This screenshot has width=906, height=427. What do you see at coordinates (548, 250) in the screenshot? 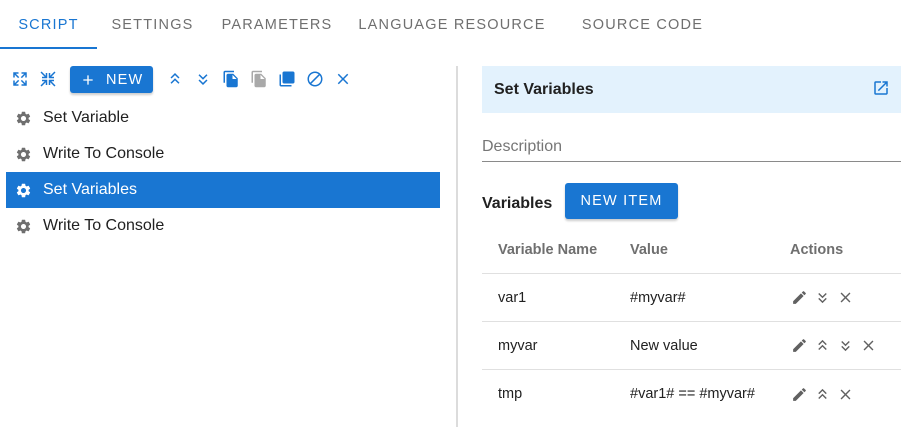
I see `column-header-variable-name: Variable Name` at bounding box center [548, 250].